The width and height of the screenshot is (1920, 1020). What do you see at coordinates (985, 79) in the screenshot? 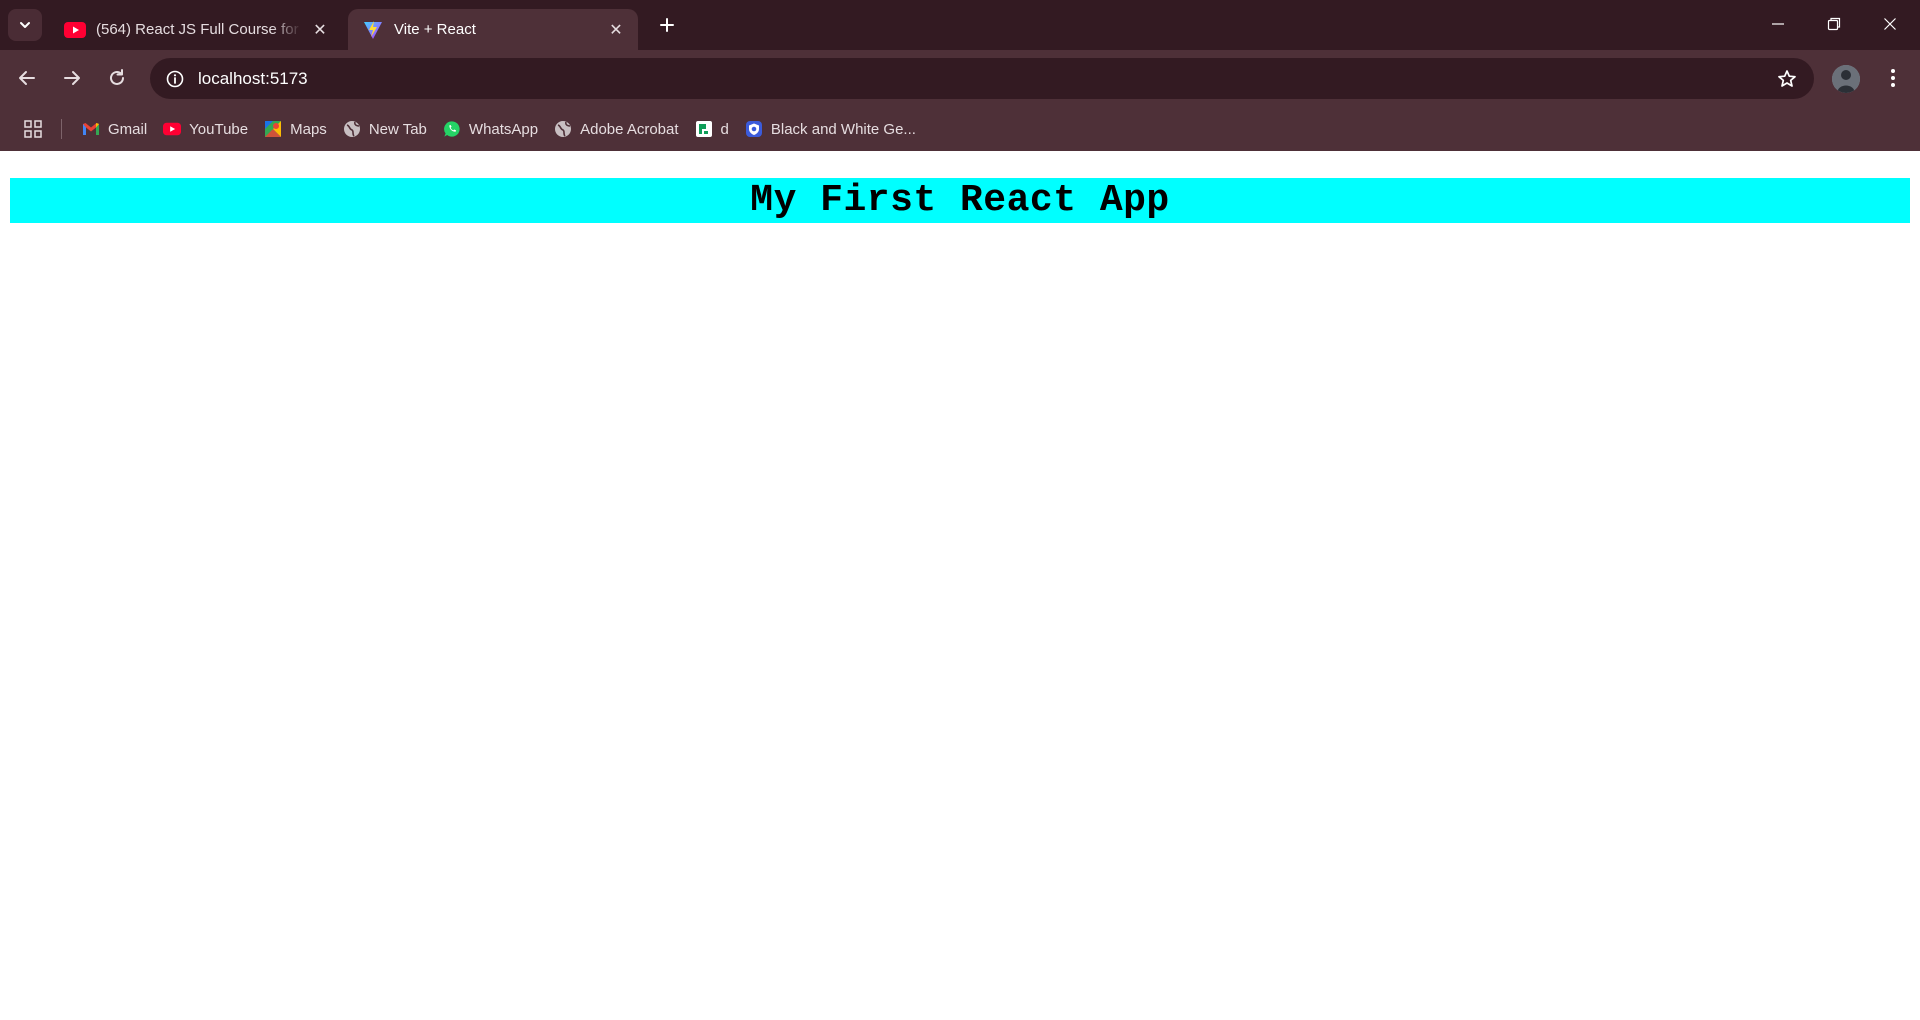
I see `url-text: localhost:5173` at bounding box center [985, 79].